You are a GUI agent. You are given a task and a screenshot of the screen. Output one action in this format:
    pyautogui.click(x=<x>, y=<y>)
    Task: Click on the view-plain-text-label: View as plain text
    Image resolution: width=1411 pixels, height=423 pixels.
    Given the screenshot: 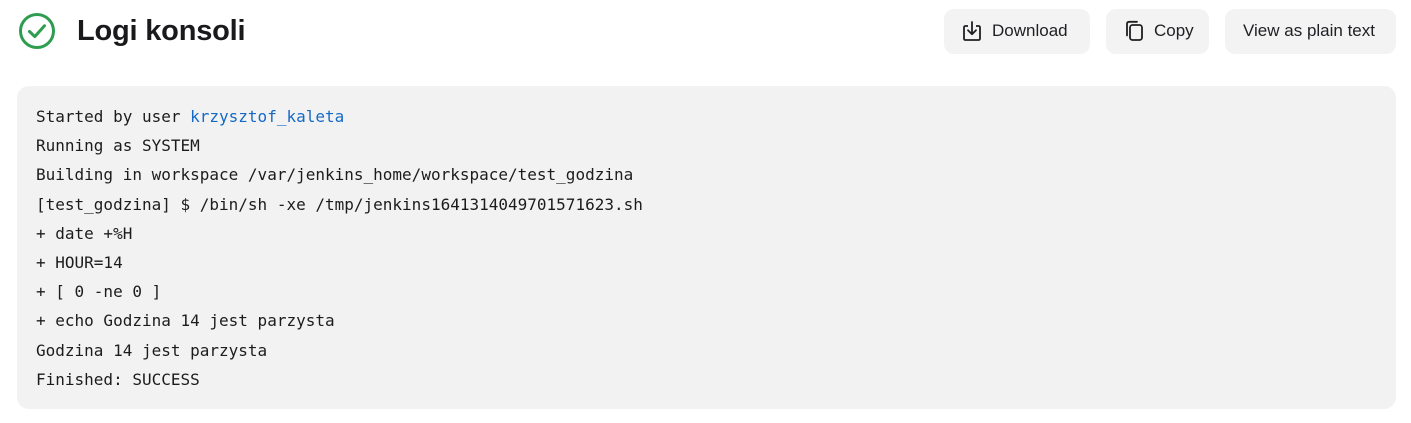 What is the action you would take?
    pyautogui.click(x=1309, y=30)
    